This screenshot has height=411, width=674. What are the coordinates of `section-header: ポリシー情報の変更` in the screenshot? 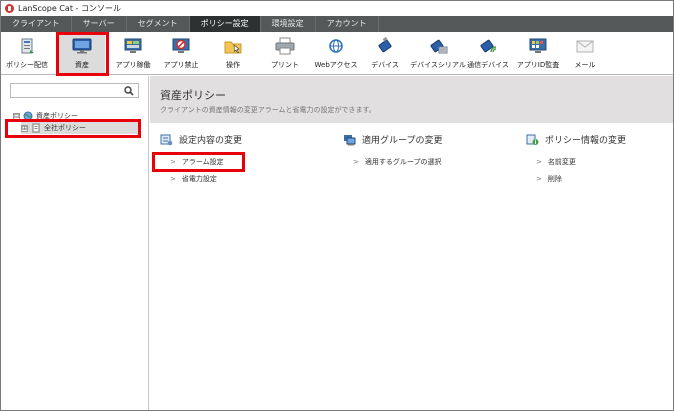 It's located at (576, 139).